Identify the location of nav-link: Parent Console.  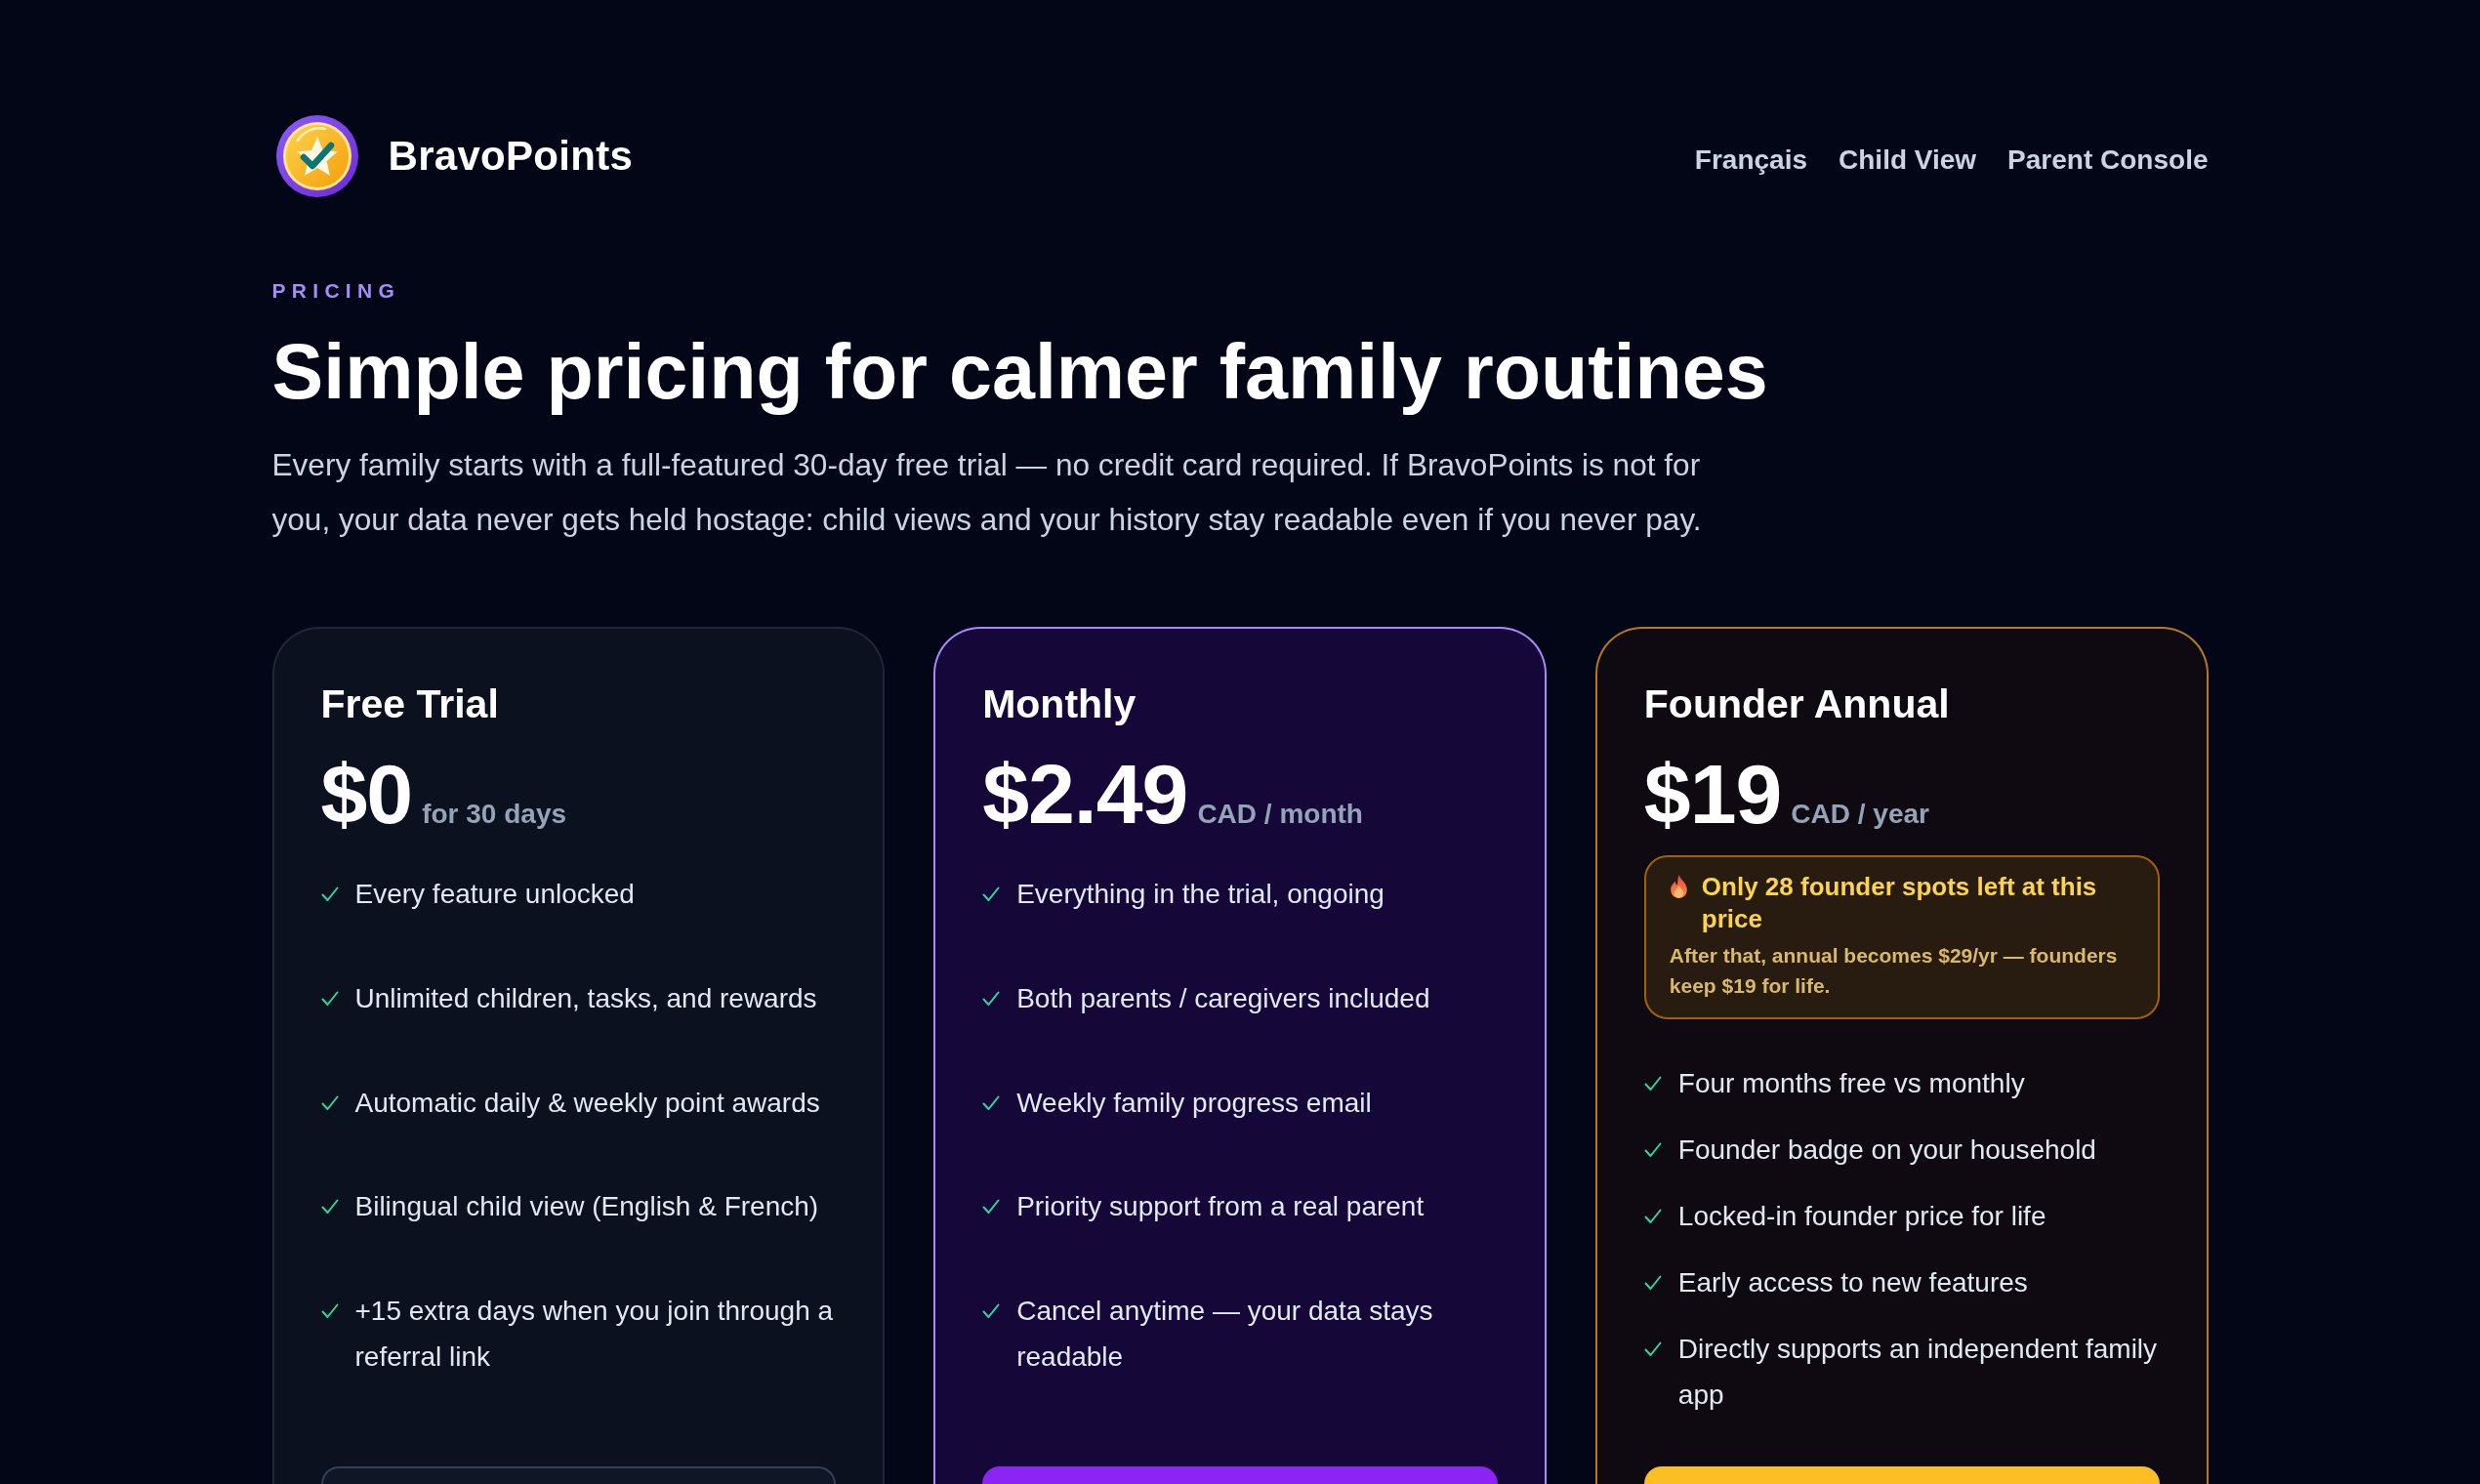
(2108, 160).